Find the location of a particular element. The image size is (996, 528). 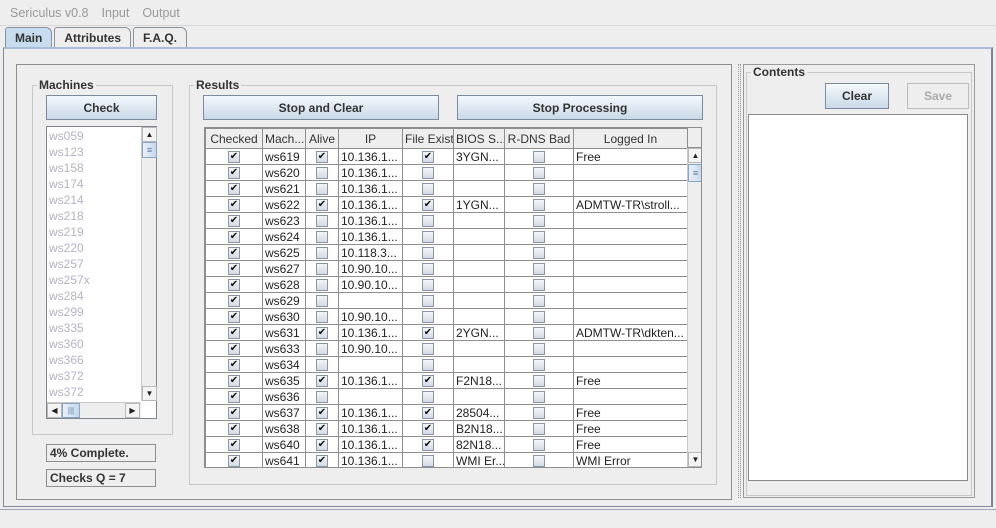

tab-main: Main is located at coordinates (29, 37).